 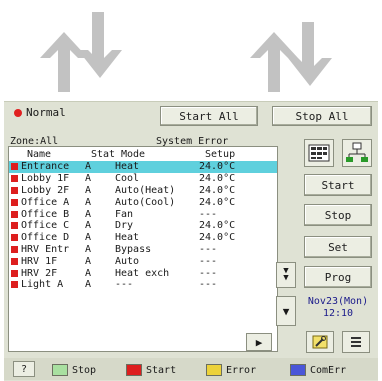 I want to click on column-stat: Stat, so click(x=103, y=154).